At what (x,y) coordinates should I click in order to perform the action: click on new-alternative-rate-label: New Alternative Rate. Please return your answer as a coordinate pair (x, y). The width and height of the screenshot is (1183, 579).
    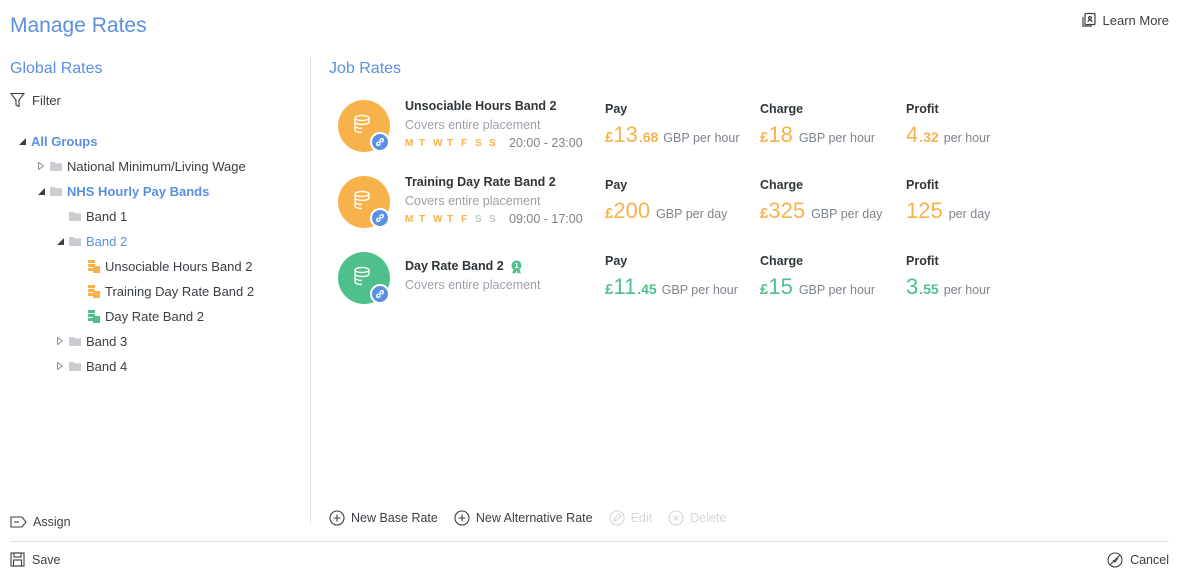
    Looking at the image, I should click on (534, 518).